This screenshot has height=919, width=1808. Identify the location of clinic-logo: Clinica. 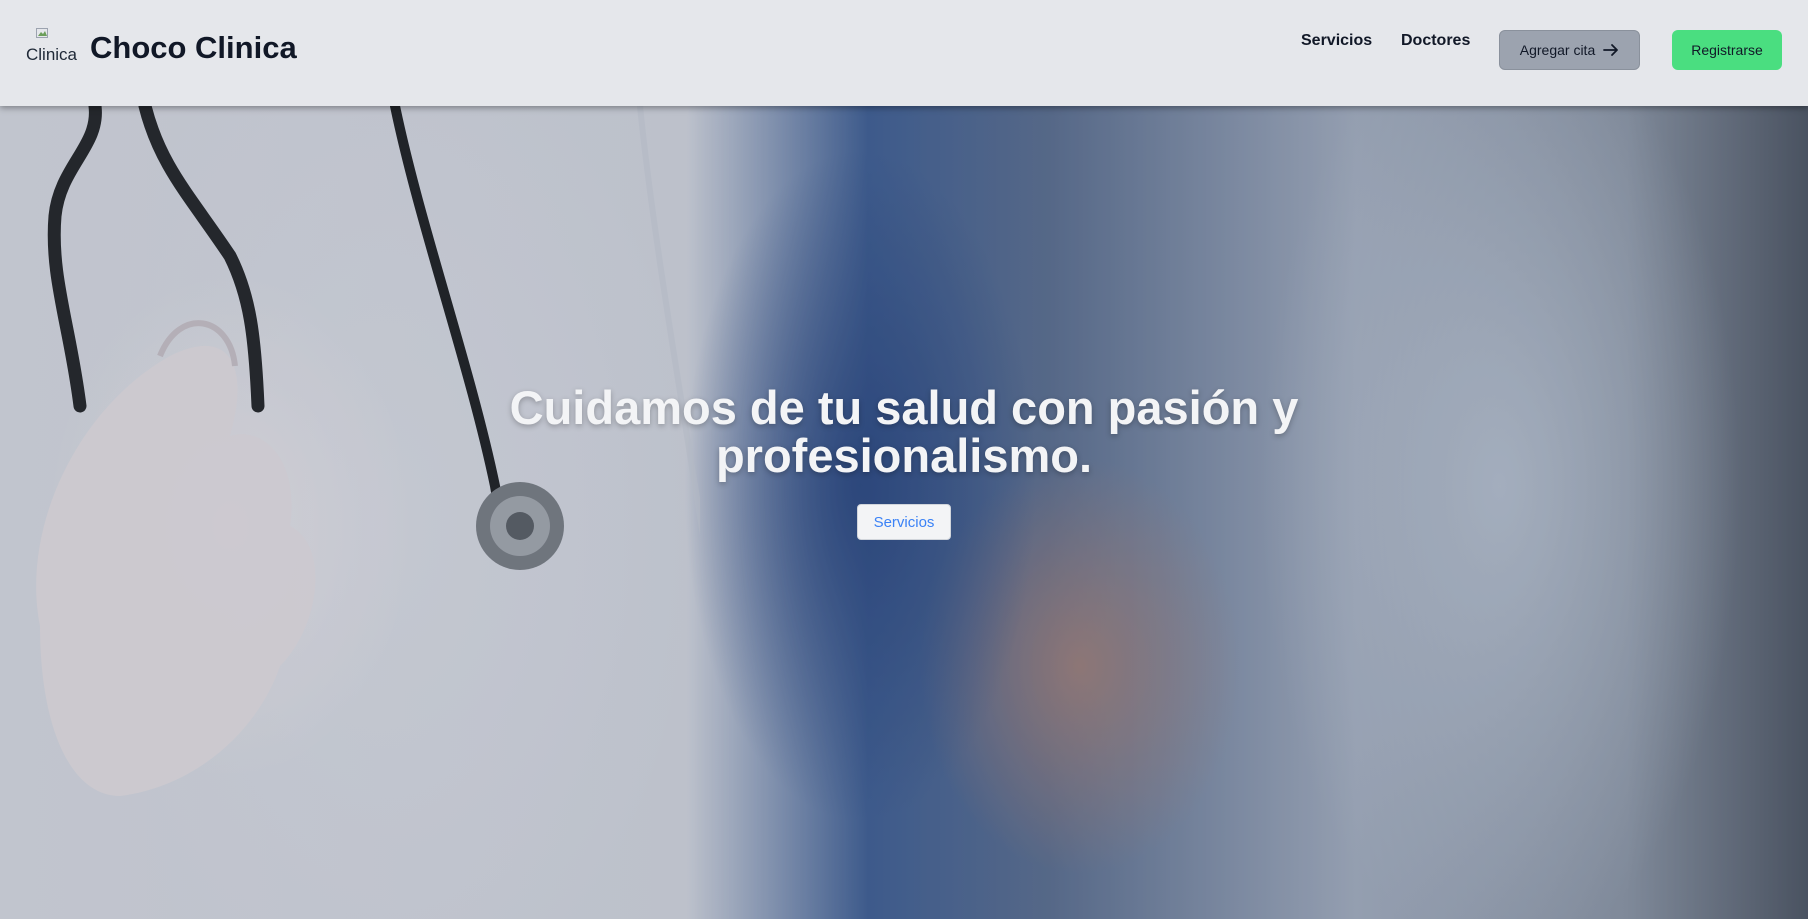
(52, 46).